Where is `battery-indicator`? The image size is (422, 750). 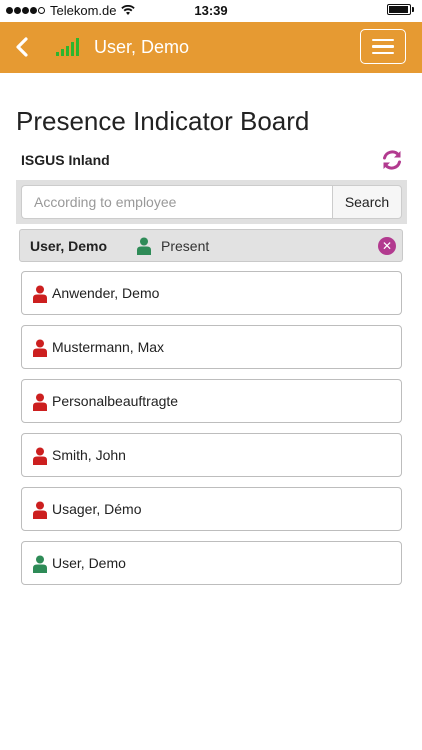 battery-indicator is located at coordinates (400, 9).